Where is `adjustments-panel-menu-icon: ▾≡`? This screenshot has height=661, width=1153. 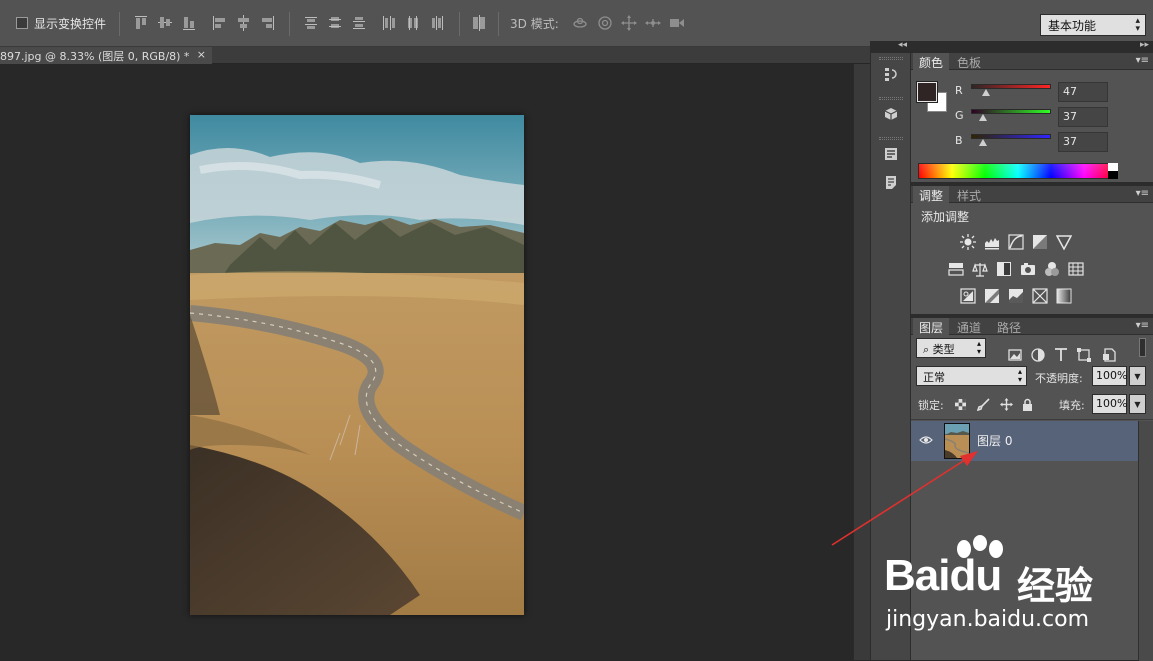 adjustments-panel-menu-icon: ▾≡ is located at coordinates (1142, 193).